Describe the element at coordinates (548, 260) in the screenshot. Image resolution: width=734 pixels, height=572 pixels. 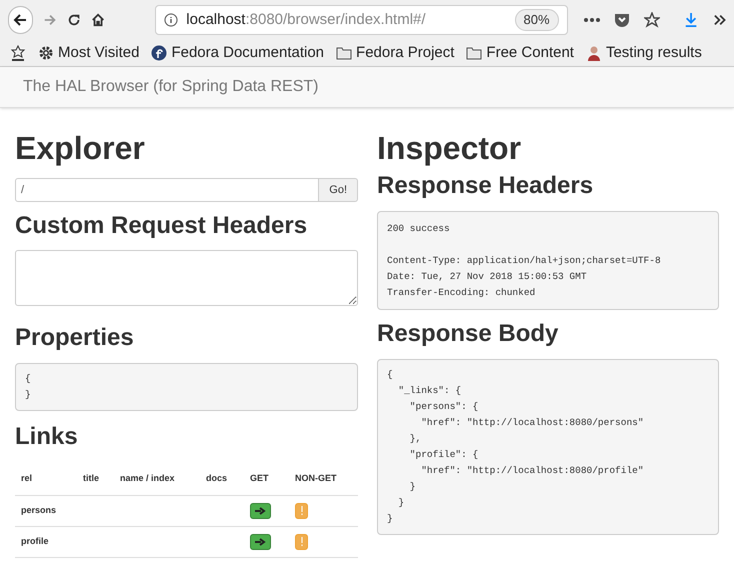
I see `response-headers-code: 200 success Content-Type: application/hal+json;charset=UTF-8 Date: Tue, 27 Nov 2018 15:00:53 GMT Transfer-Encoding: chunked` at that location.